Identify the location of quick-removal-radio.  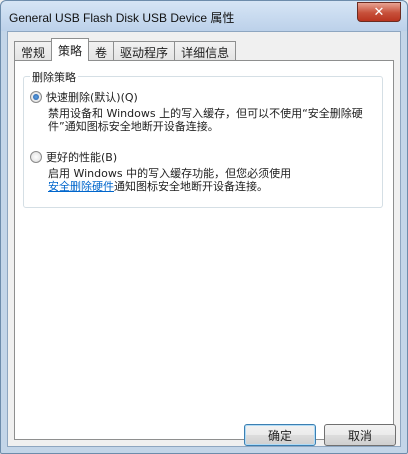
(36, 97).